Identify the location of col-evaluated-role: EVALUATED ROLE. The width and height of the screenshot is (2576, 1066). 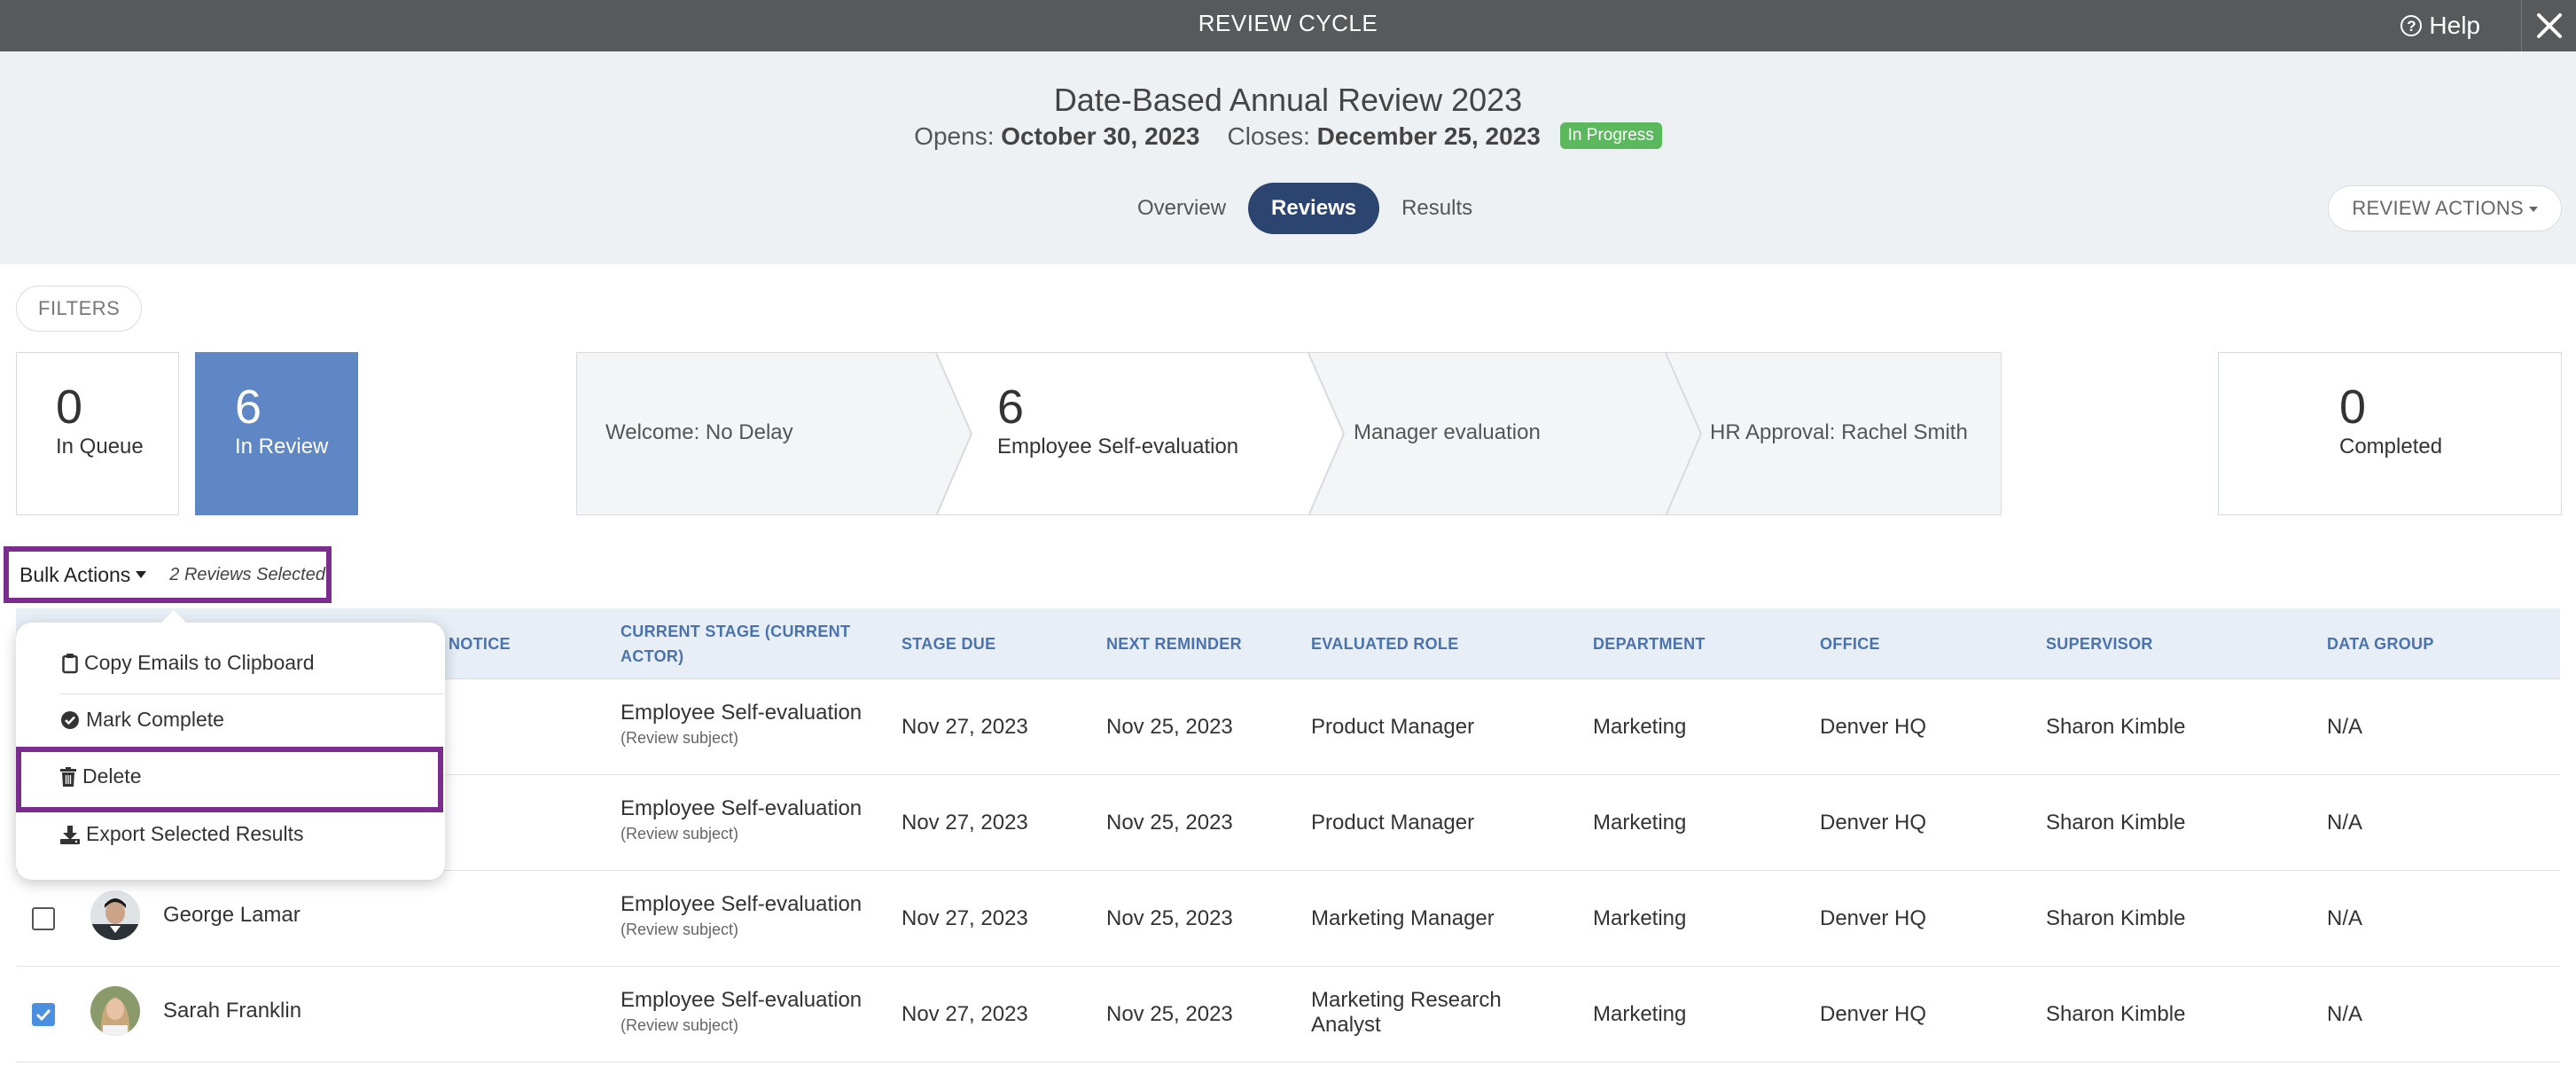
(1385, 643).